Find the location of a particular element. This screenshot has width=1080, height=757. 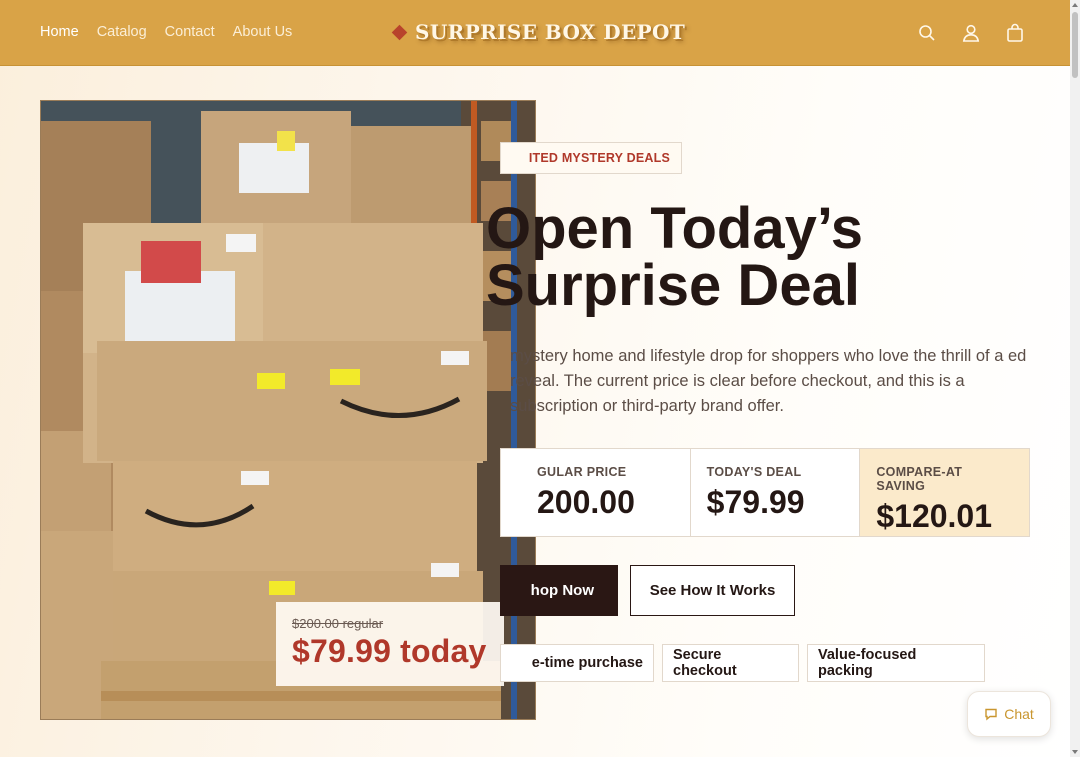

chat-bubble-icon is located at coordinates (991, 714).